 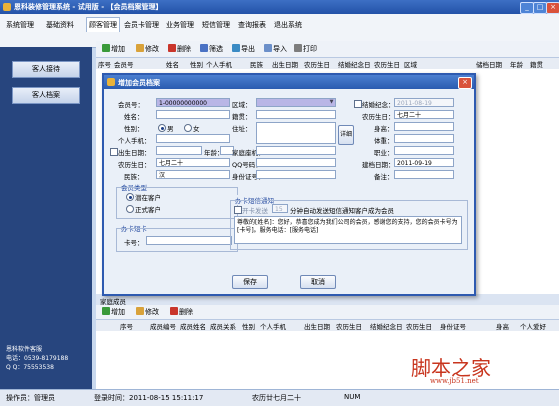 What do you see at coordinates (424, 174) in the screenshot?
I see `remark-field` at bounding box center [424, 174].